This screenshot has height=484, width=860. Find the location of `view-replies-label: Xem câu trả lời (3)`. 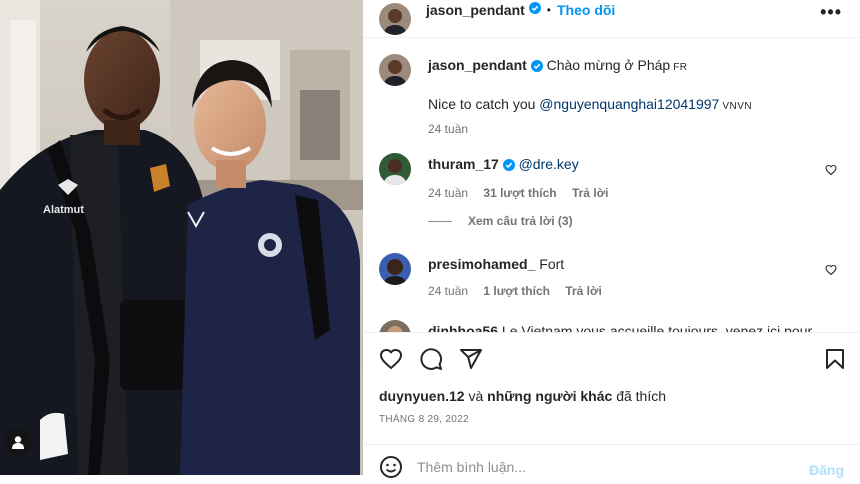

view-replies-label: Xem câu trả lời (3) is located at coordinates (520, 221).